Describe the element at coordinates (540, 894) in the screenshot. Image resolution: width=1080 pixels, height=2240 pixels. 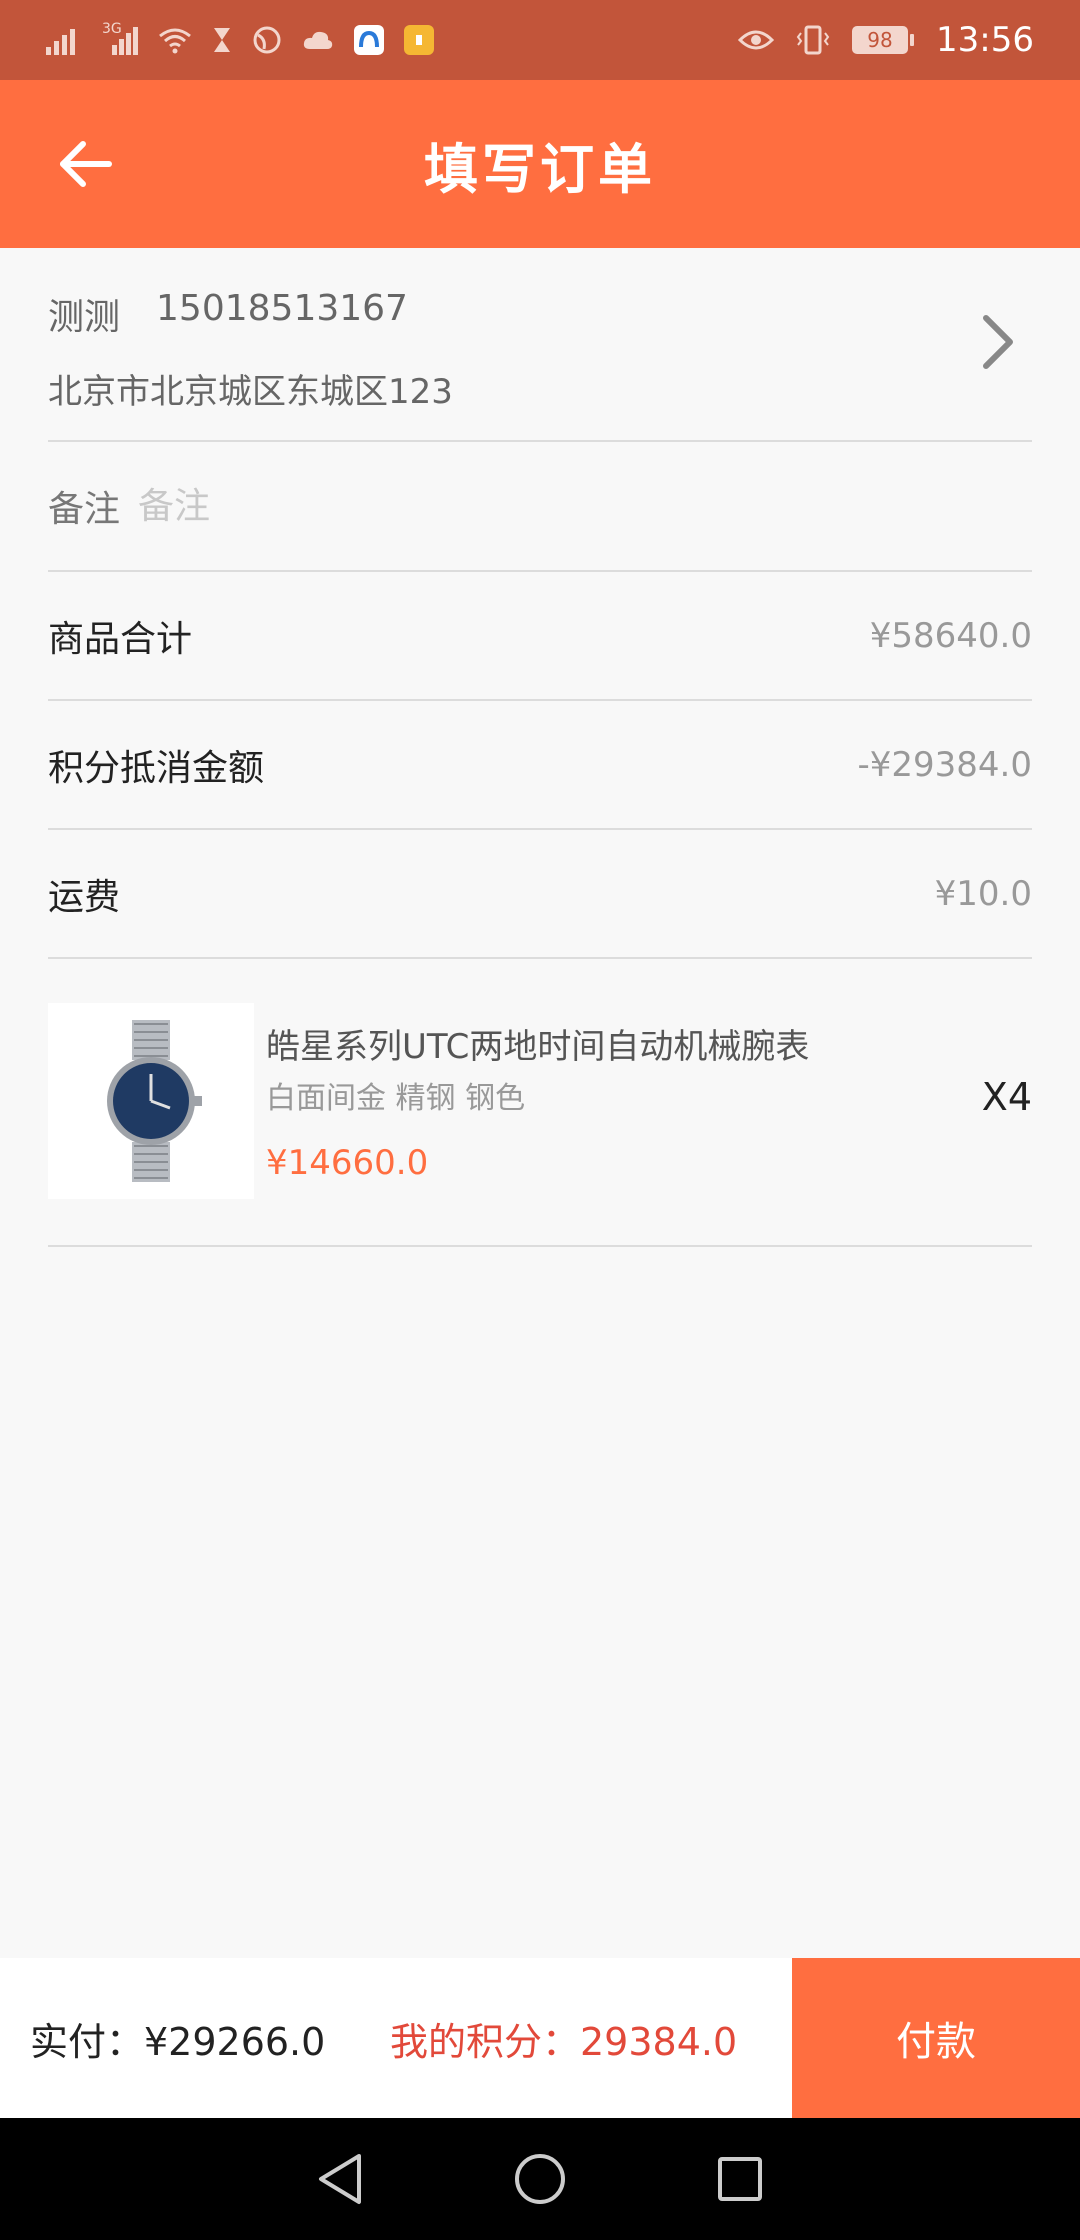
I see `shipping-row: 运费 ¥10.0` at that location.